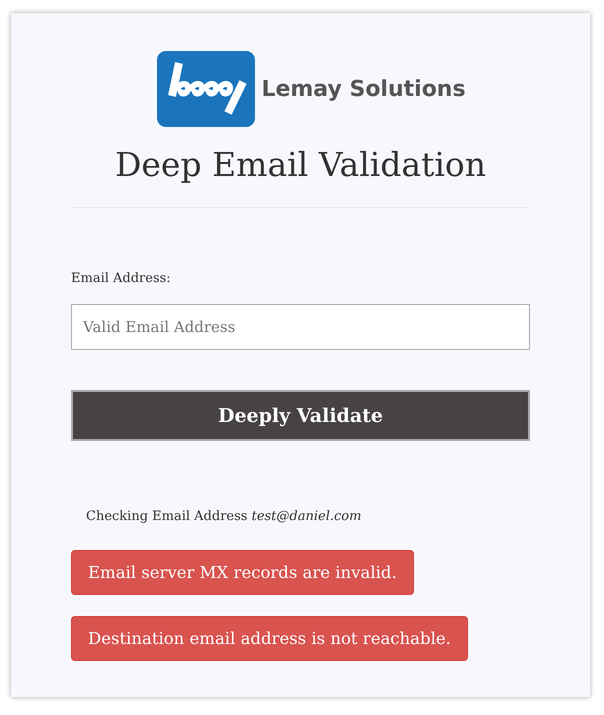 Image resolution: width=604 pixels, height=715 pixels. I want to click on error-alert: Email server MX records are invalid., so click(242, 572).